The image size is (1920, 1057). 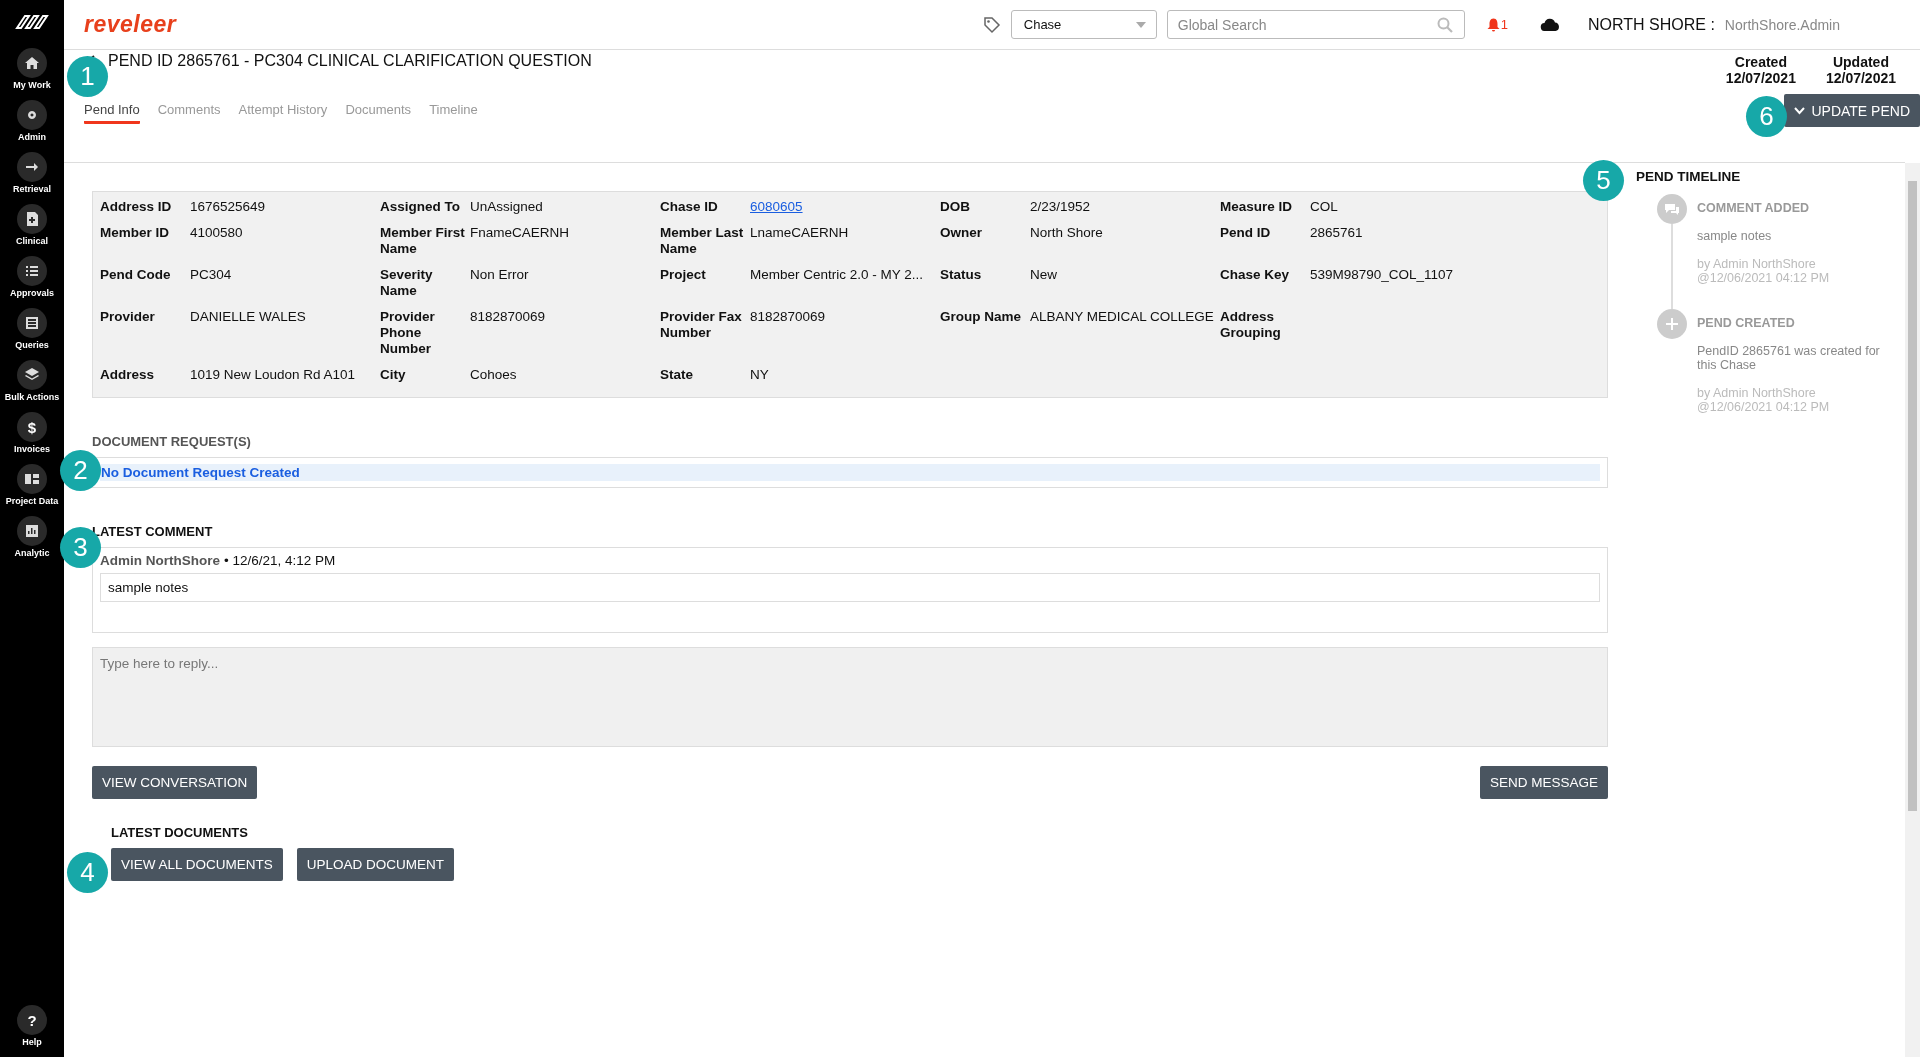 What do you see at coordinates (217, 233) in the screenshot?
I see `field-value: 4100580` at bounding box center [217, 233].